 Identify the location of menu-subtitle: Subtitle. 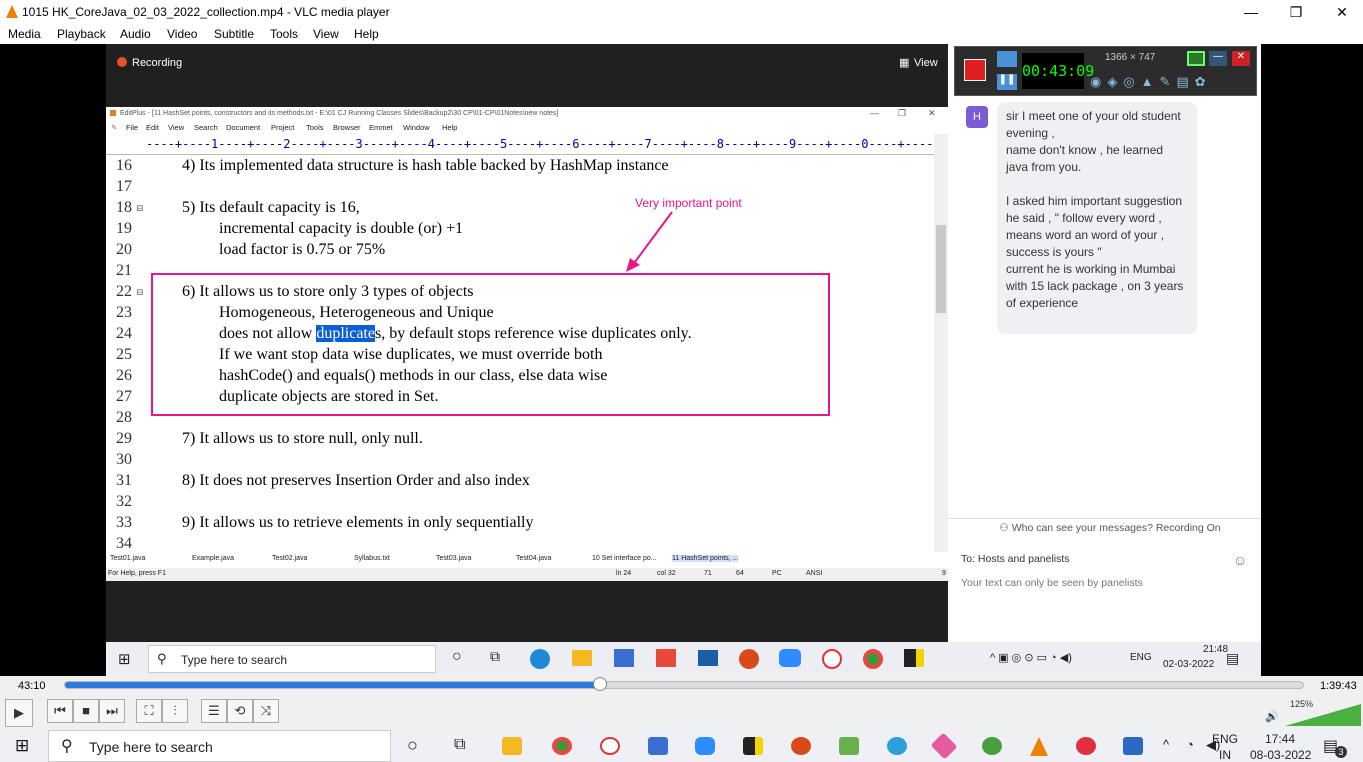
(234, 34).